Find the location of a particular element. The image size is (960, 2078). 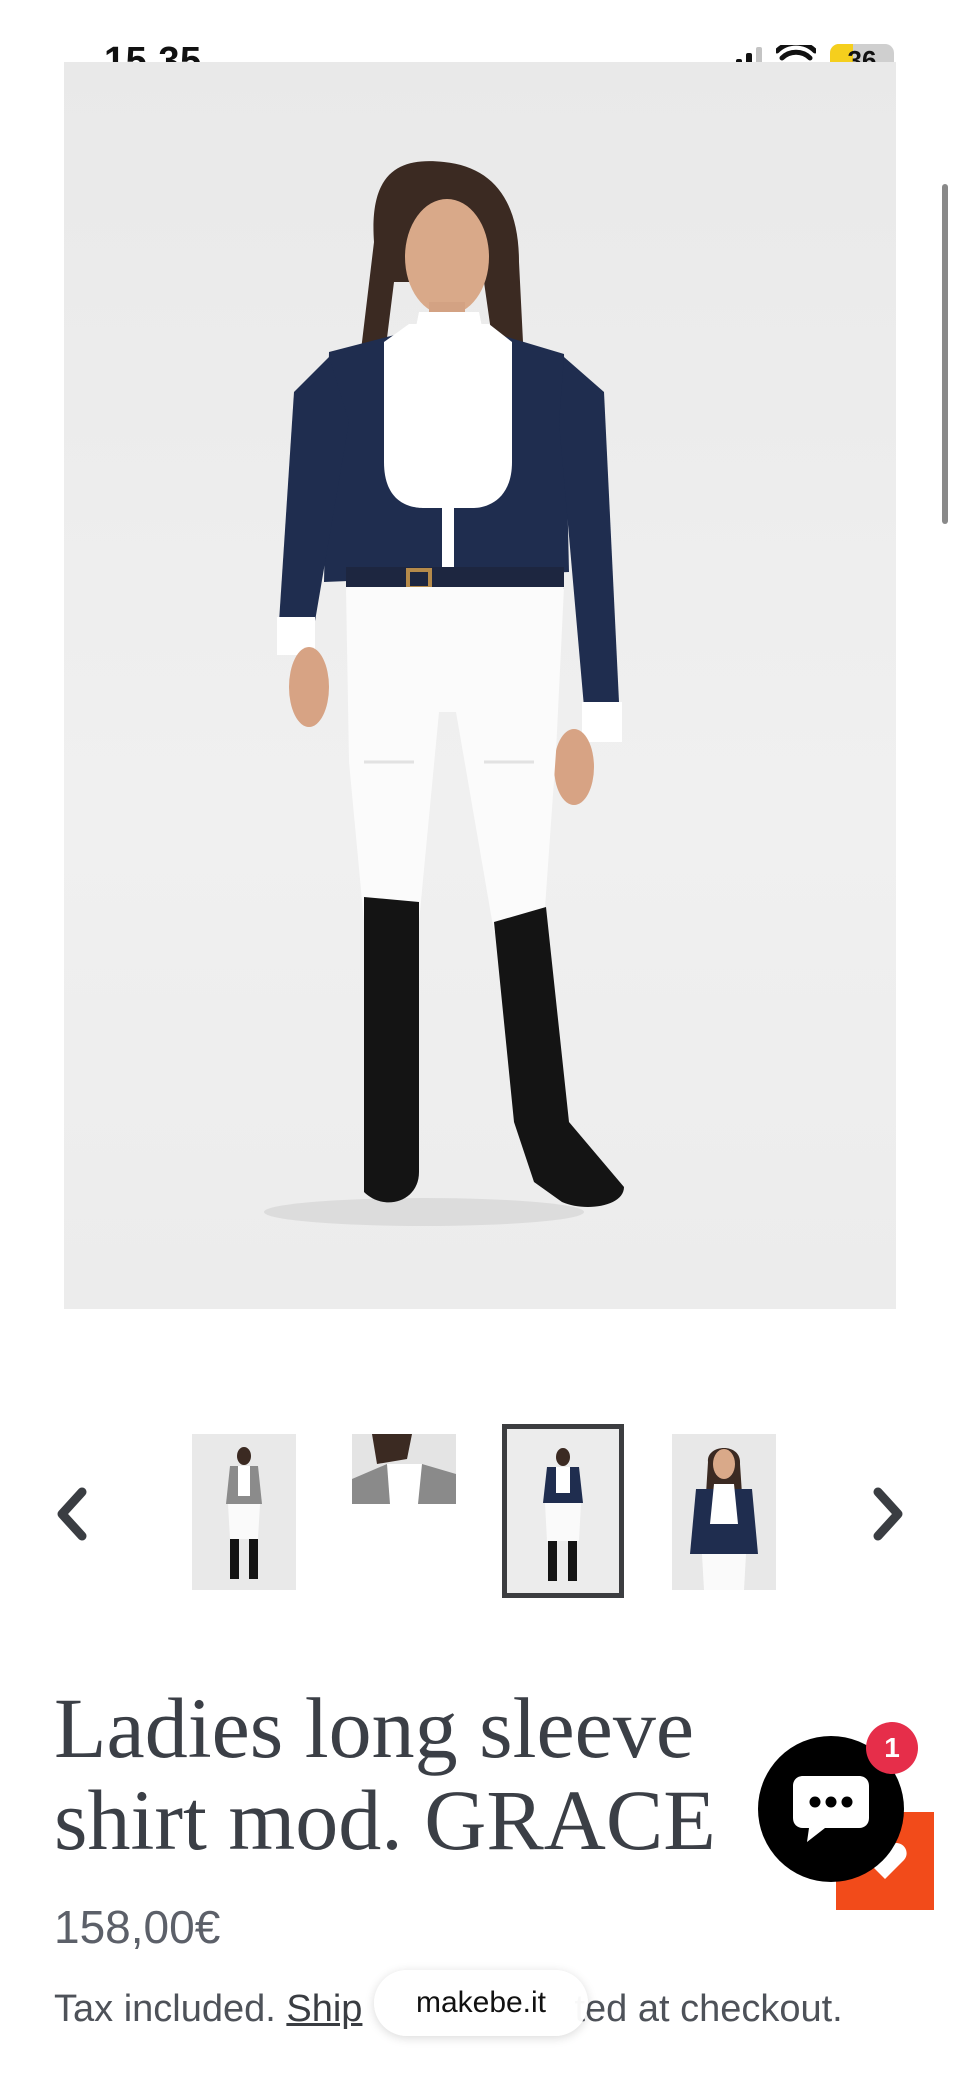

chevron-right-icon is located at coordinates (888, 1514).